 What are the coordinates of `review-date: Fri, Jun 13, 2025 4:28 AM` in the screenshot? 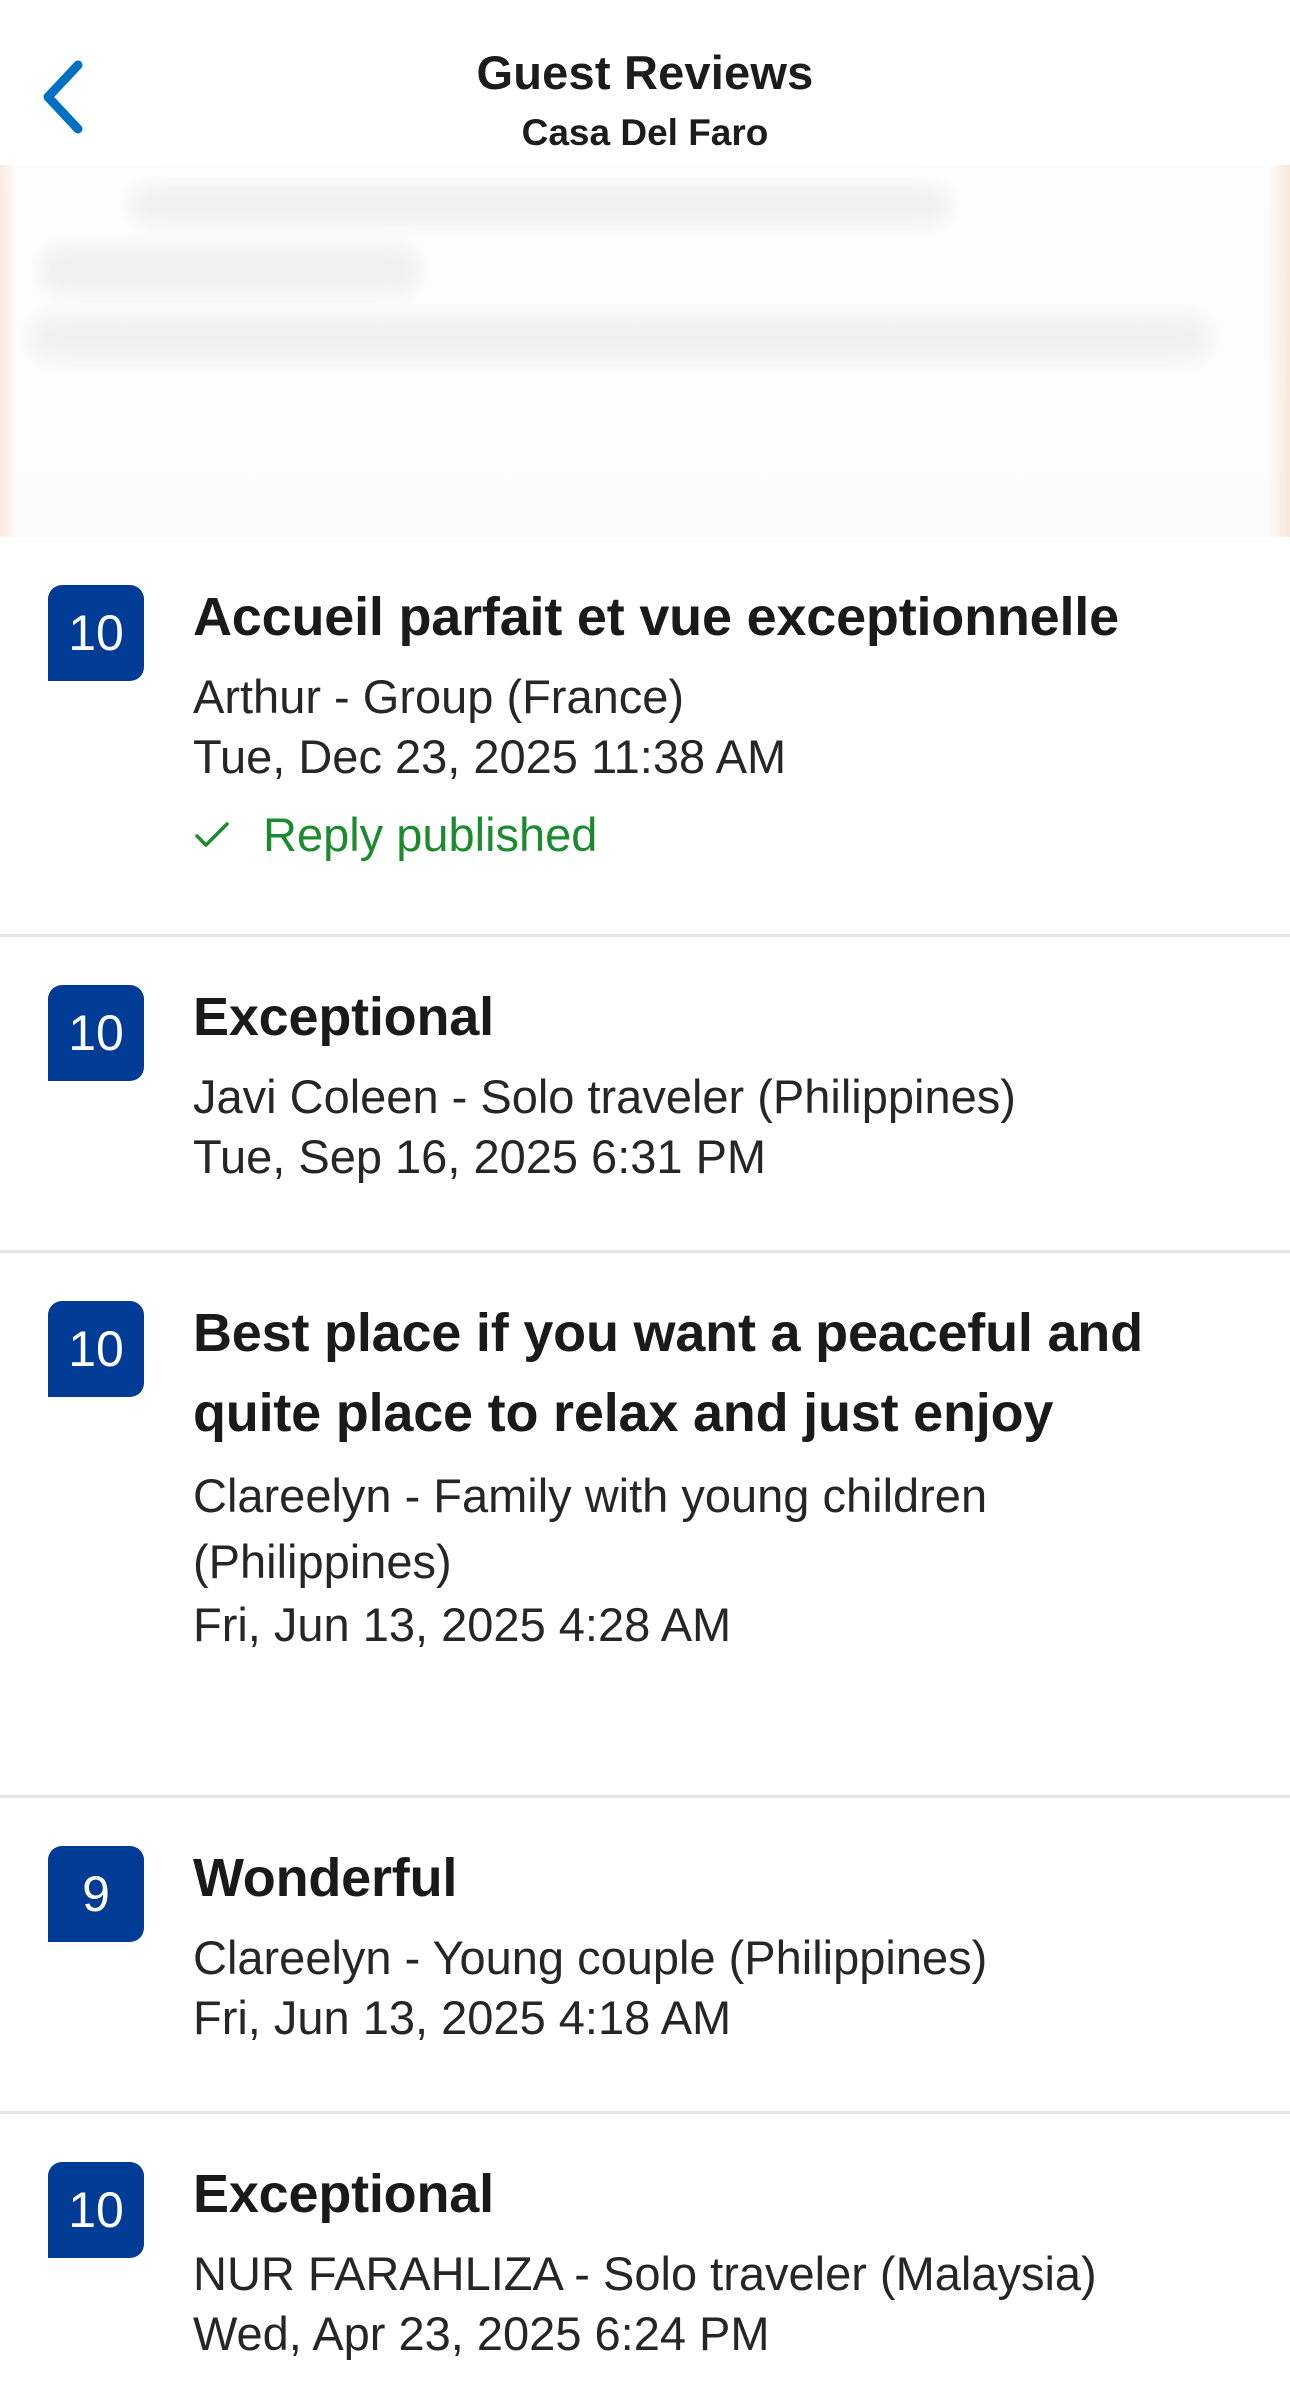 It's located at (462, 1624).